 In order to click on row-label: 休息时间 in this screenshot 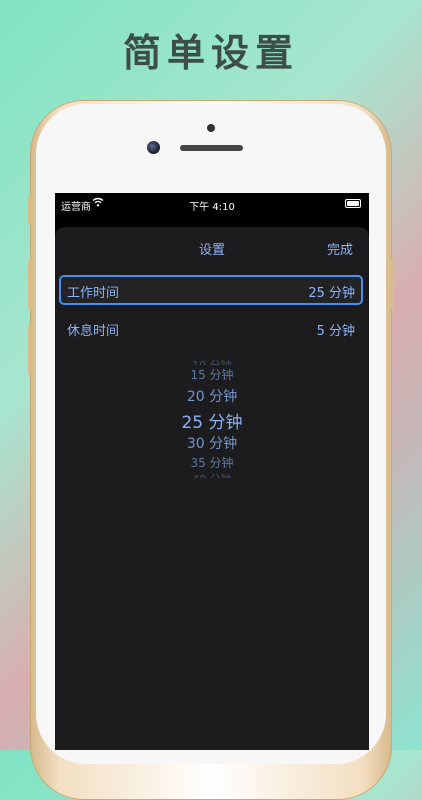, I will do `click(93, 331)`.